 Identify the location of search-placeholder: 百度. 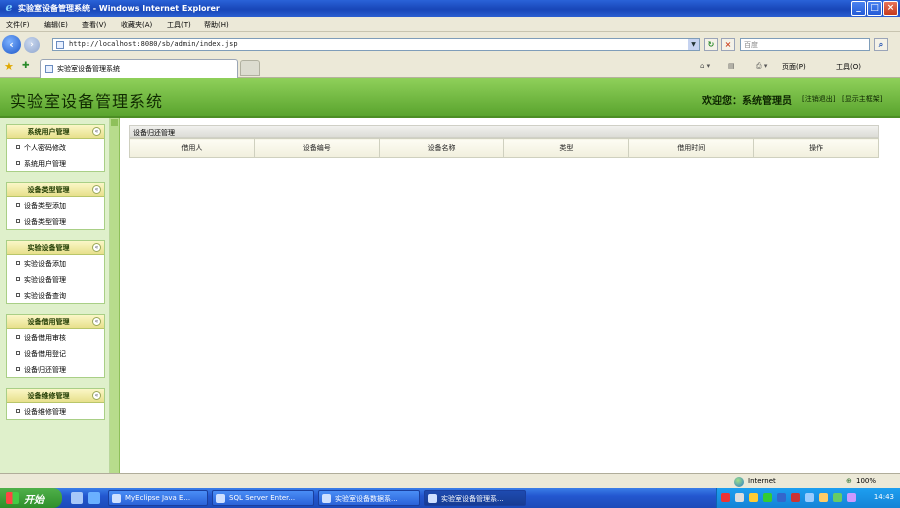
(751, 45).